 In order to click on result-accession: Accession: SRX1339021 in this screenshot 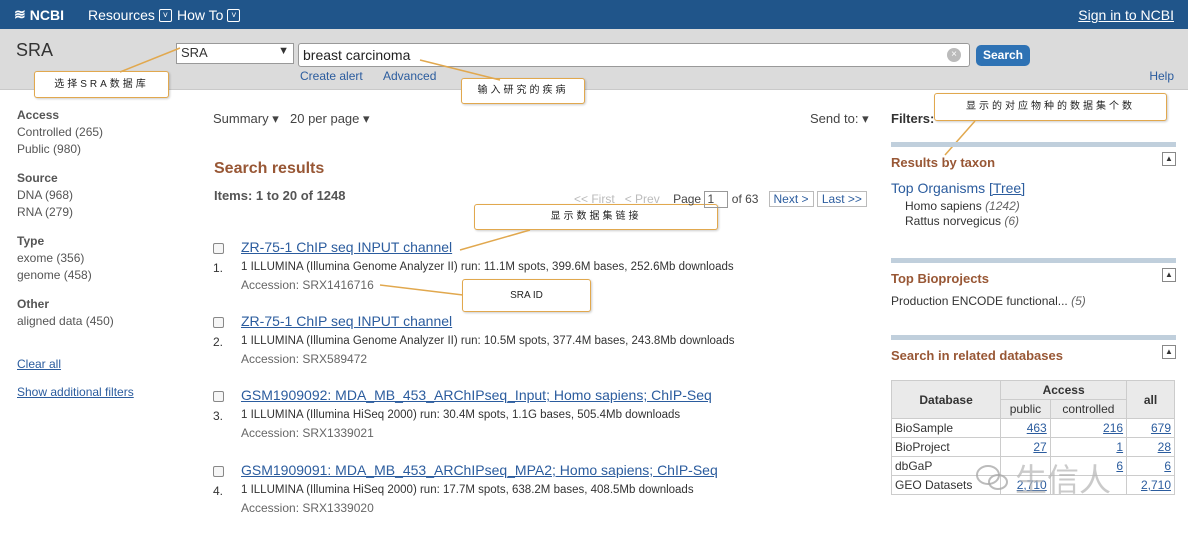, I will do `click(307, 433)`.